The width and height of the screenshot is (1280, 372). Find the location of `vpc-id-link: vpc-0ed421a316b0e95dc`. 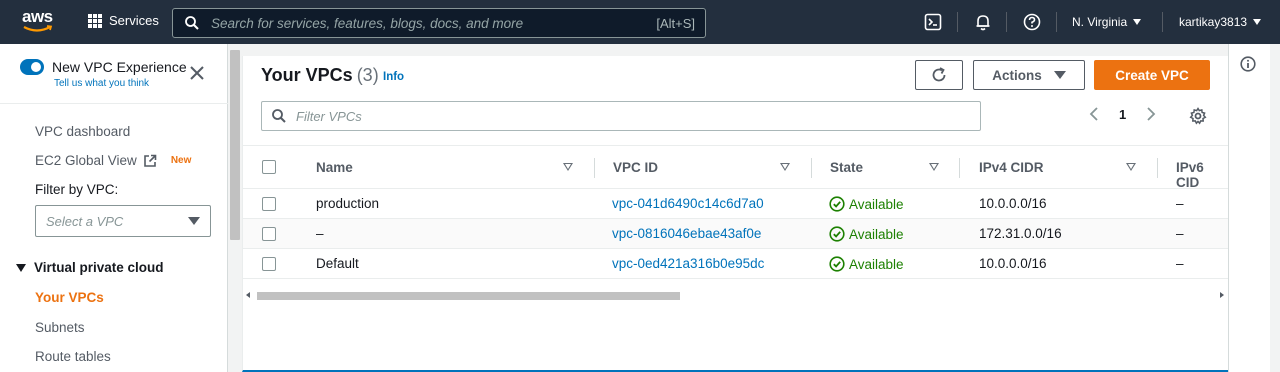

vpc-id-link: vpc-0ed421a316b0e95dc is located at coordinates (688, 263).